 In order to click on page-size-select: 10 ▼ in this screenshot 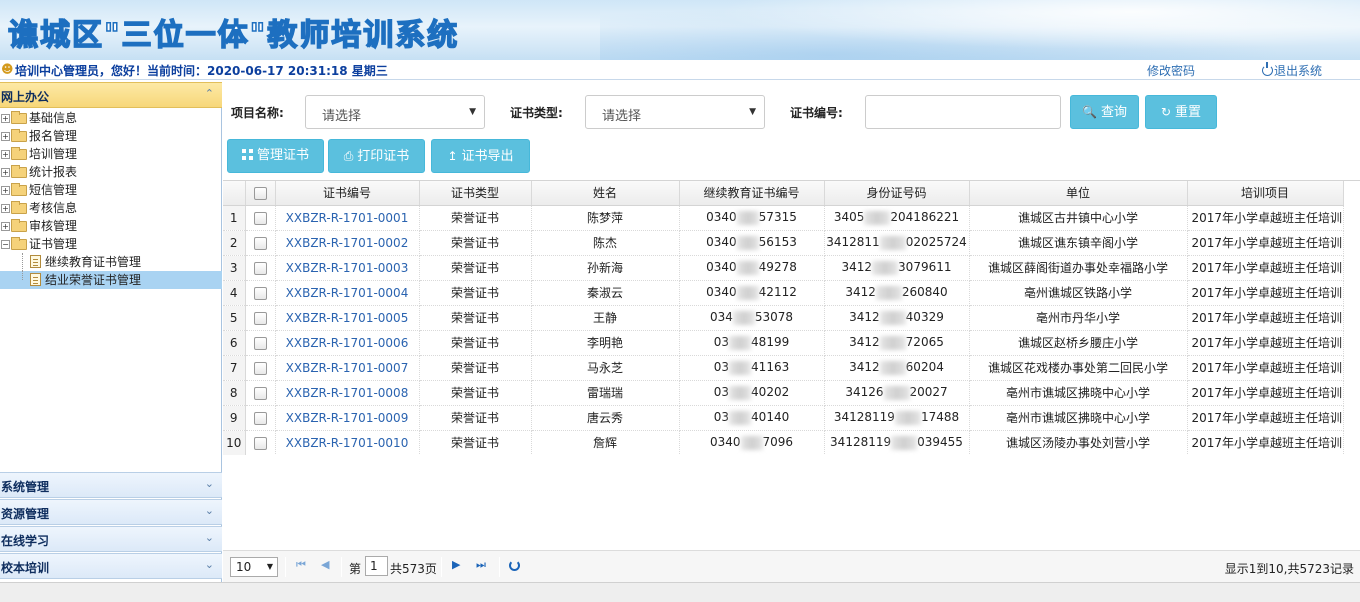, I will do `click(254, 567)`.